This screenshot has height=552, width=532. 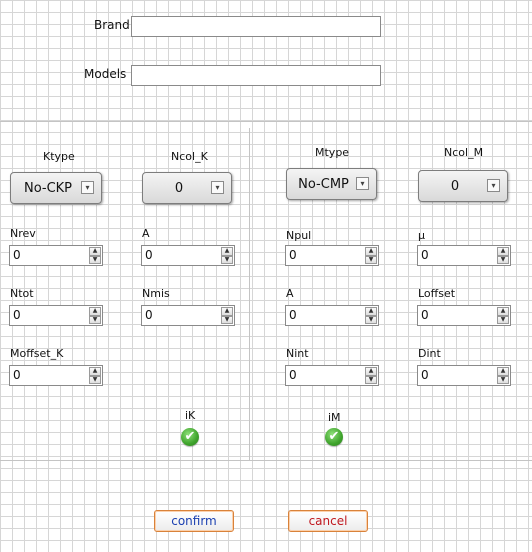 I want to click on nmis-label: Nmis, so click(x=156, y=293).